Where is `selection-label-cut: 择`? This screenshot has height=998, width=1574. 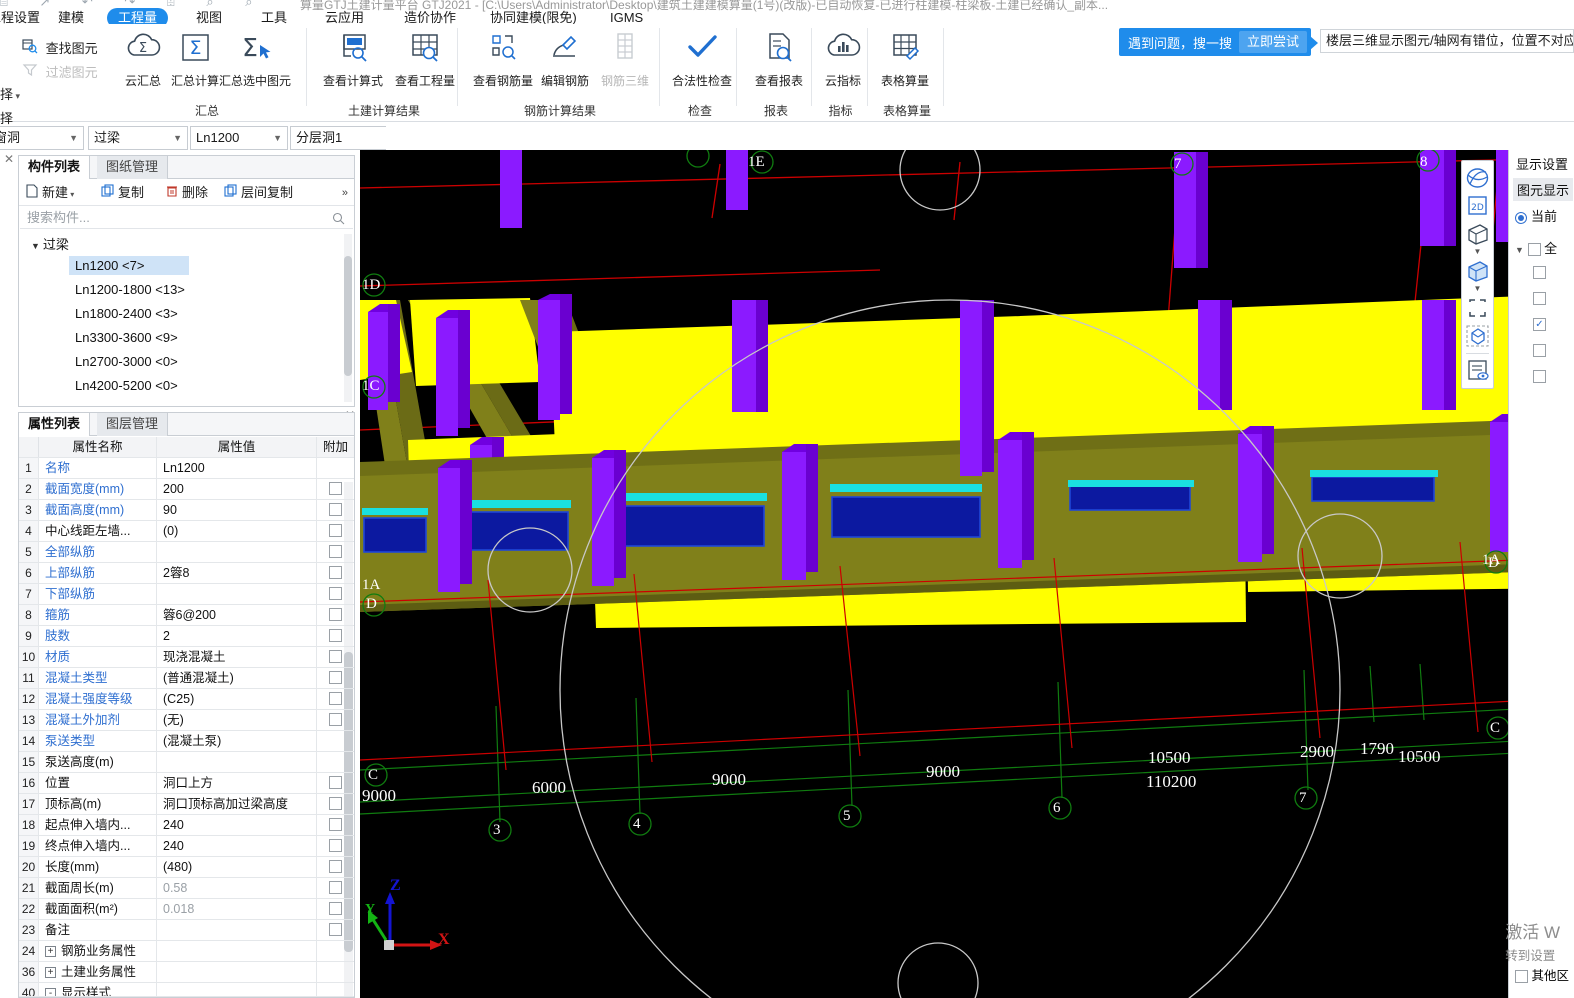 selection-label-cut: 择 is located at coordinates (6, 117).